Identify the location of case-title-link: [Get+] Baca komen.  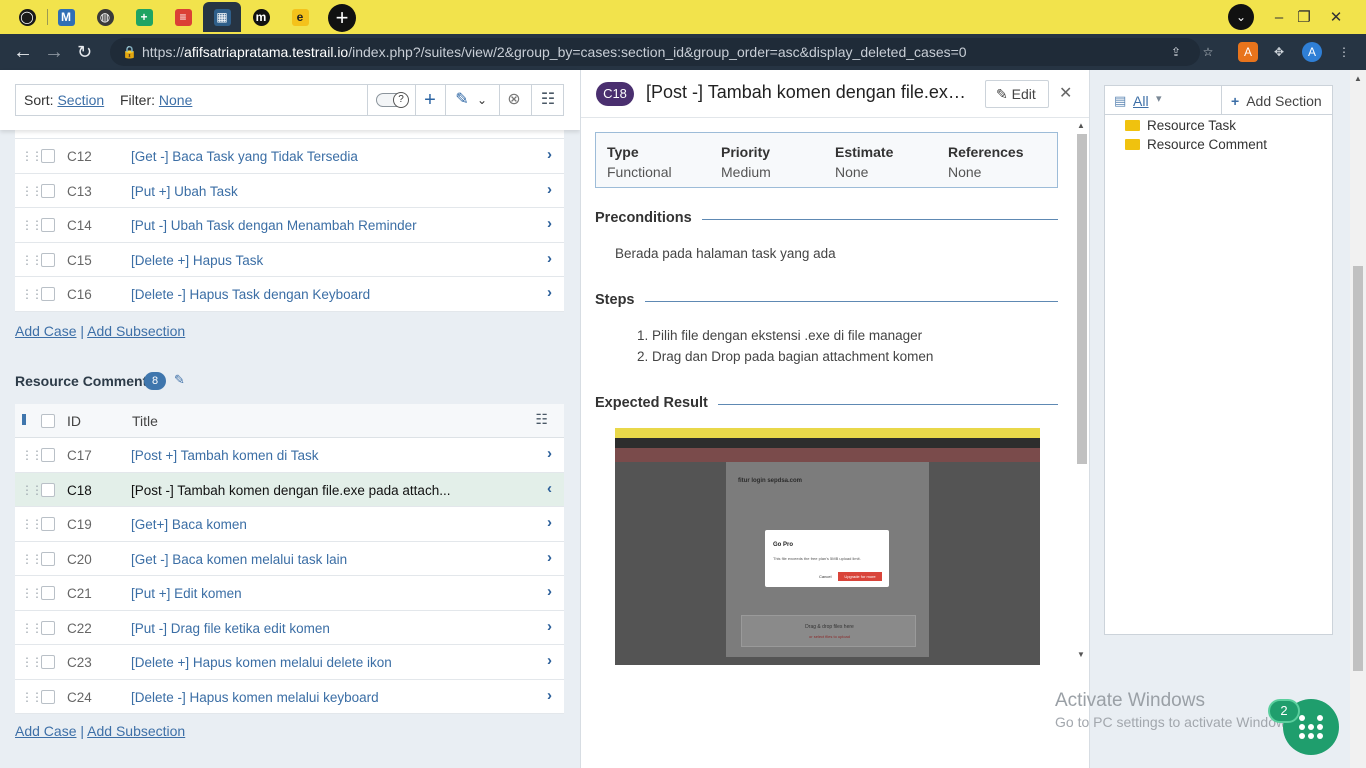
(189, 524).